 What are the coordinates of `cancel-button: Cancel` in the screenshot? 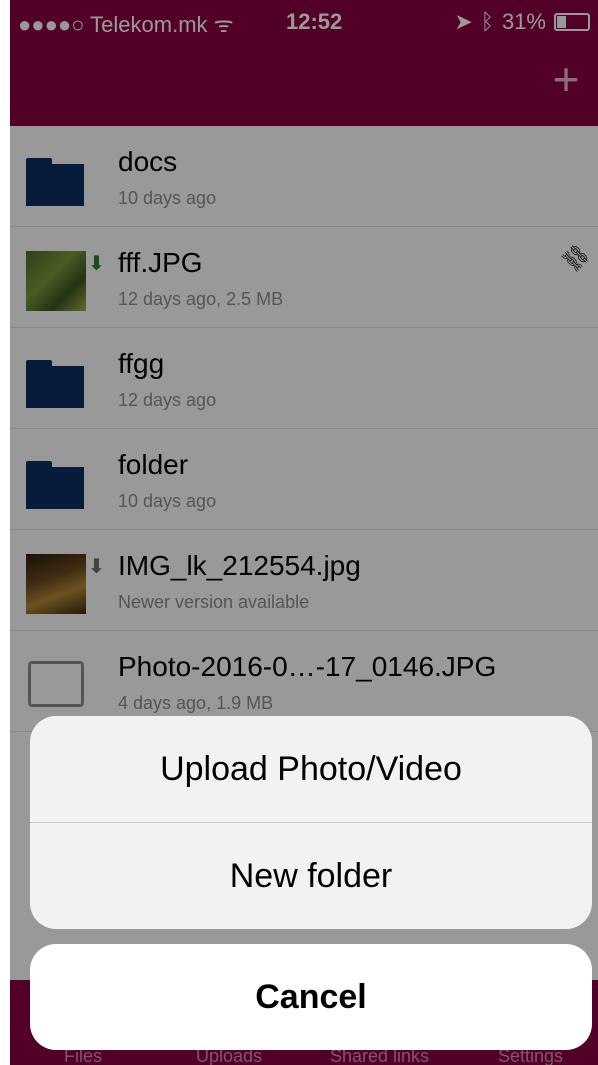 It's located at (311, 997).